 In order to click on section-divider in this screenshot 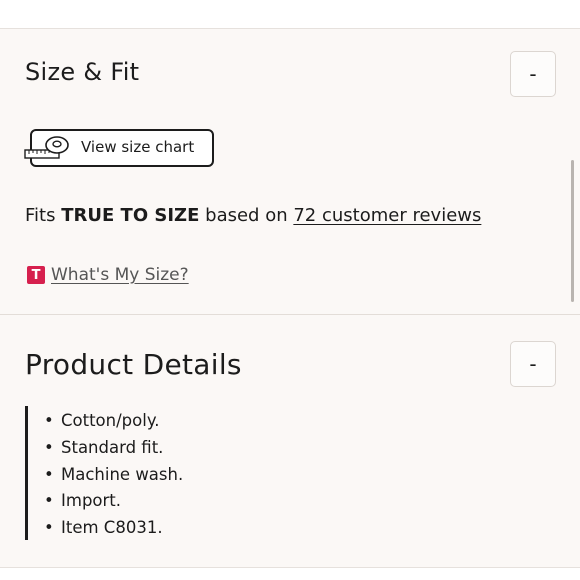, I will do `click(290, 314)`.